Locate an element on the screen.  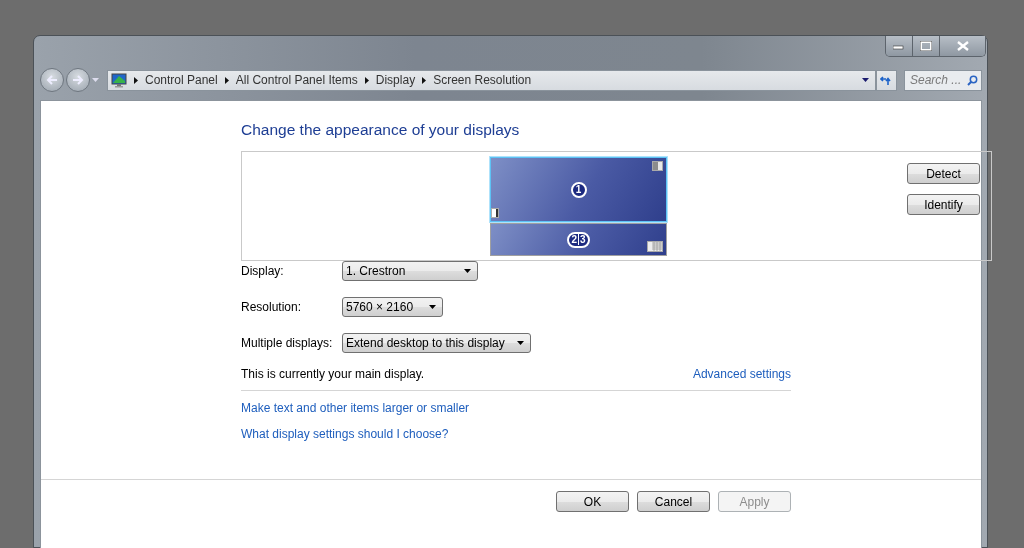
monitor-number: 1 is located at coordinates (578, 189).